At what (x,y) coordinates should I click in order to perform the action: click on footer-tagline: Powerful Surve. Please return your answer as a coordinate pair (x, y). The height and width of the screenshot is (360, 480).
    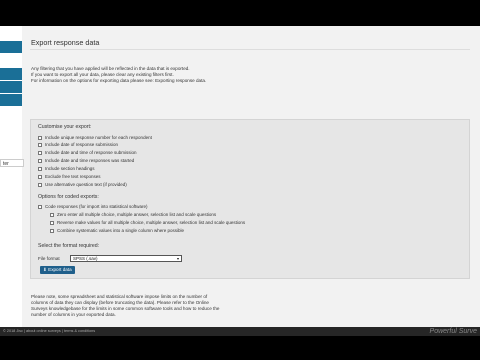
    Looking at the image, I should click on (453, 331).